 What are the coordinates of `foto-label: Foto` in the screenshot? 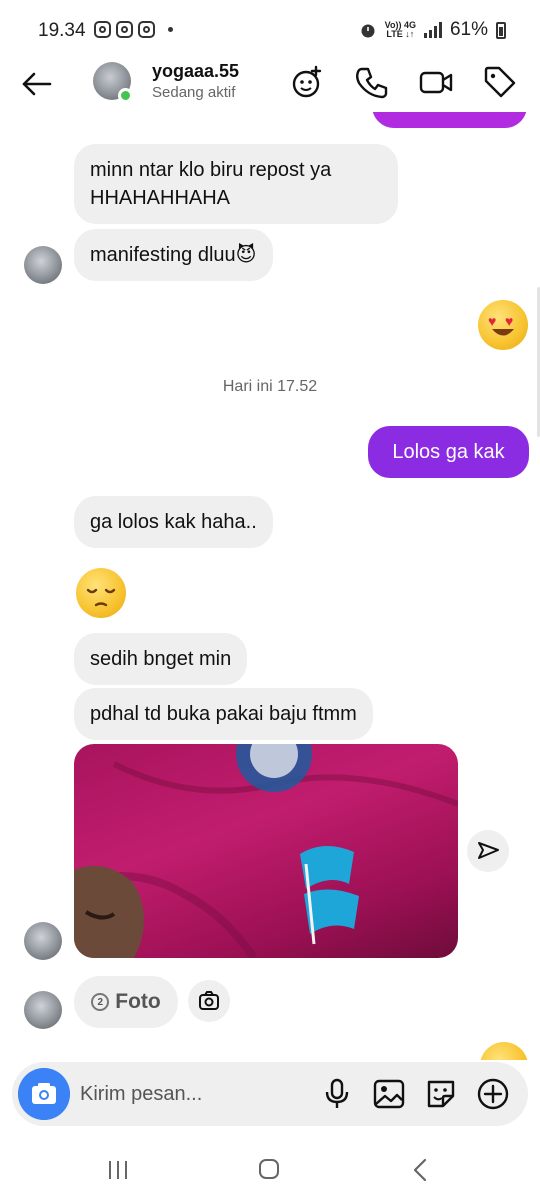 It's located at (138, 1001).